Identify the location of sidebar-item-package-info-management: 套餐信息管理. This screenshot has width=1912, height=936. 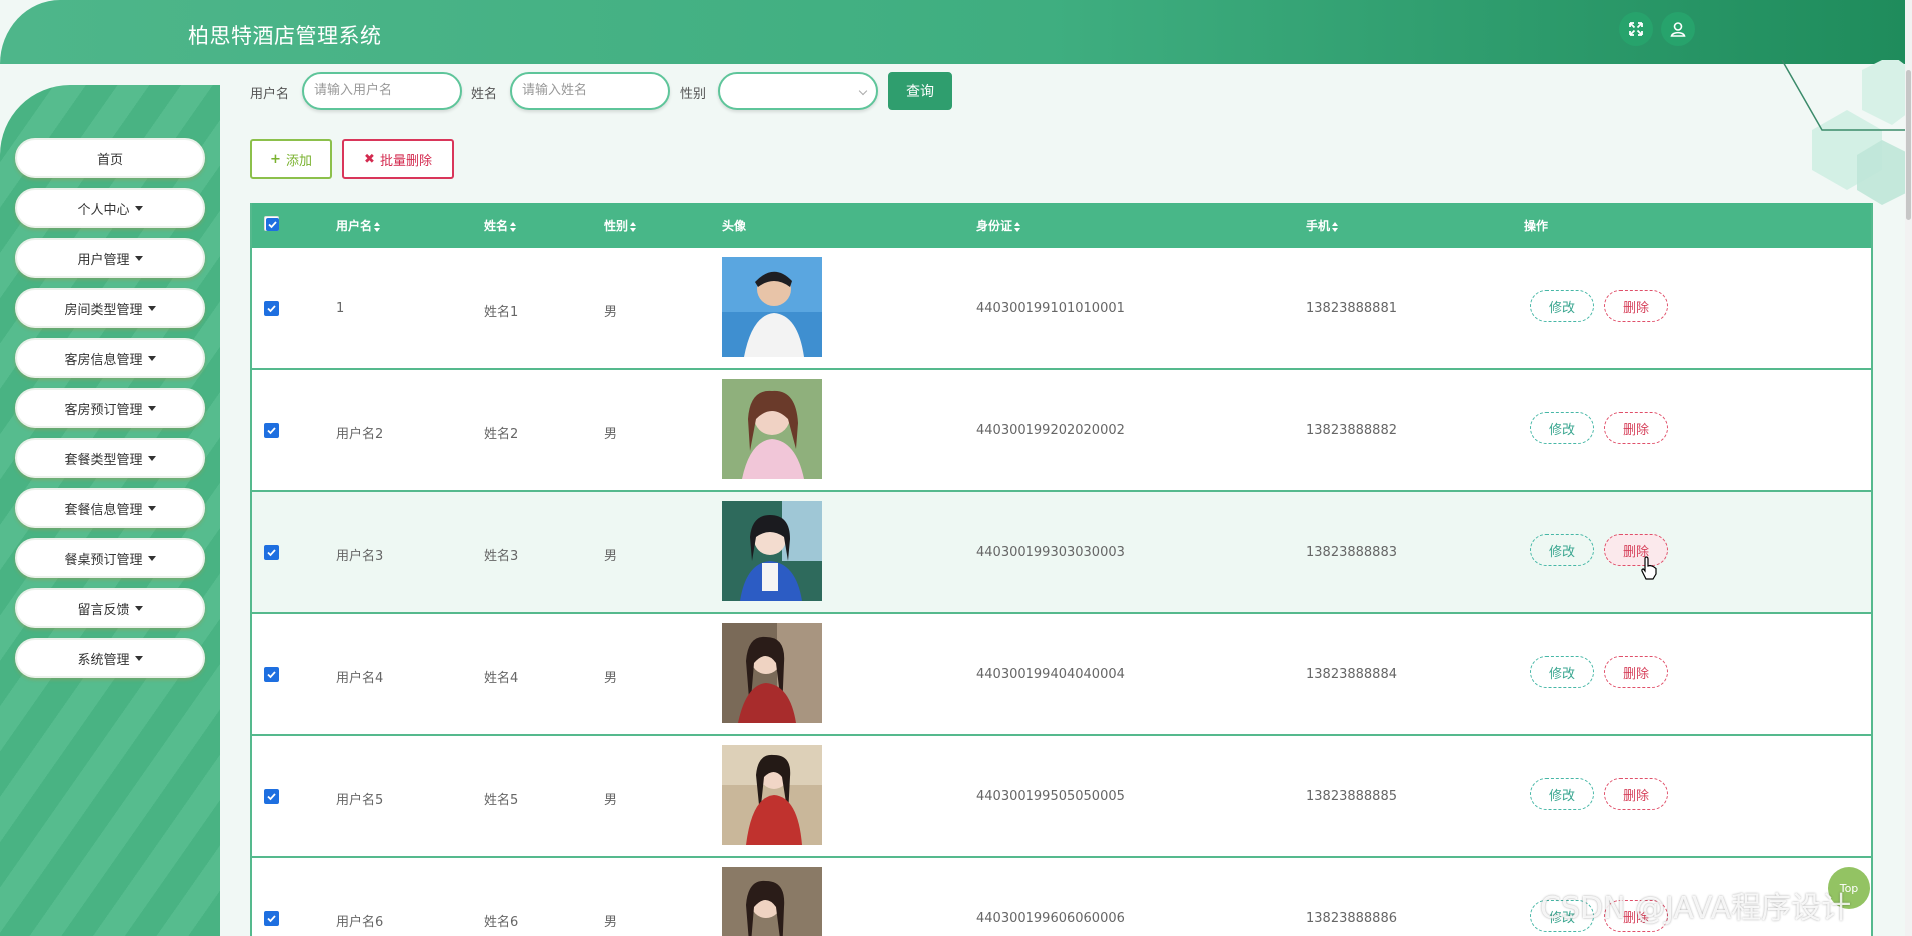
(110, 508).